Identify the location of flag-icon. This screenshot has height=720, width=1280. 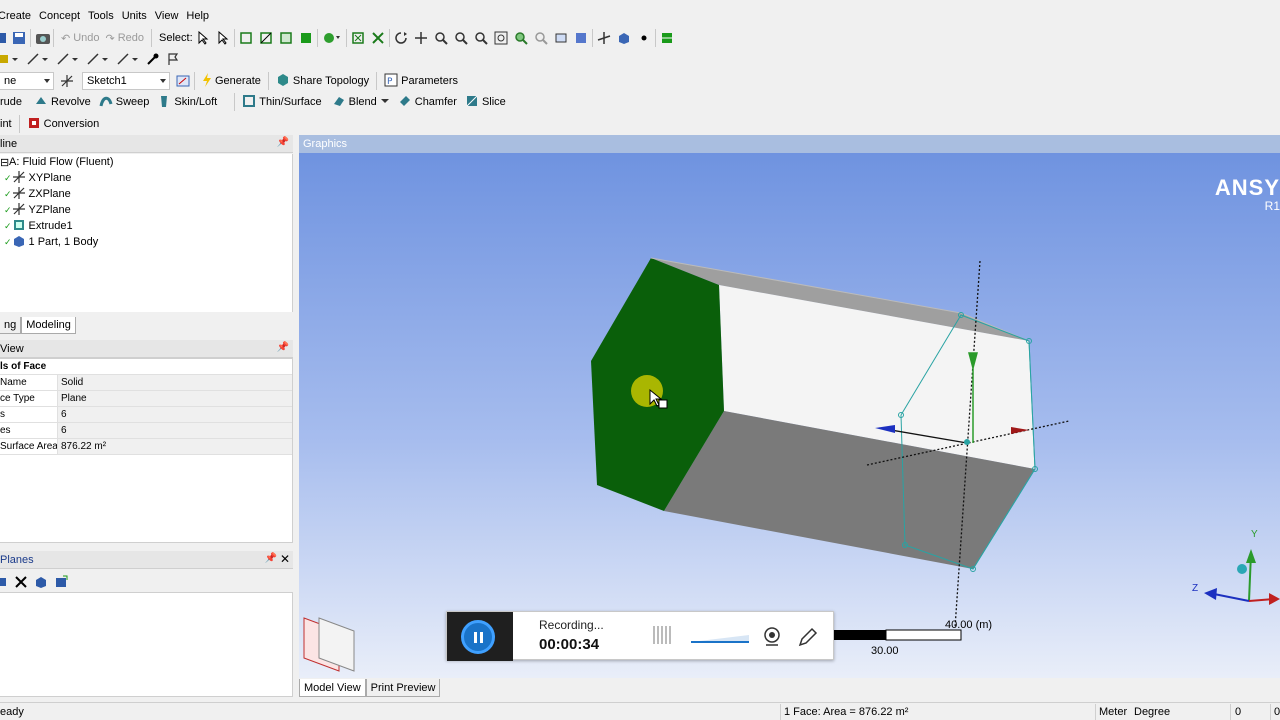
(173, 59).